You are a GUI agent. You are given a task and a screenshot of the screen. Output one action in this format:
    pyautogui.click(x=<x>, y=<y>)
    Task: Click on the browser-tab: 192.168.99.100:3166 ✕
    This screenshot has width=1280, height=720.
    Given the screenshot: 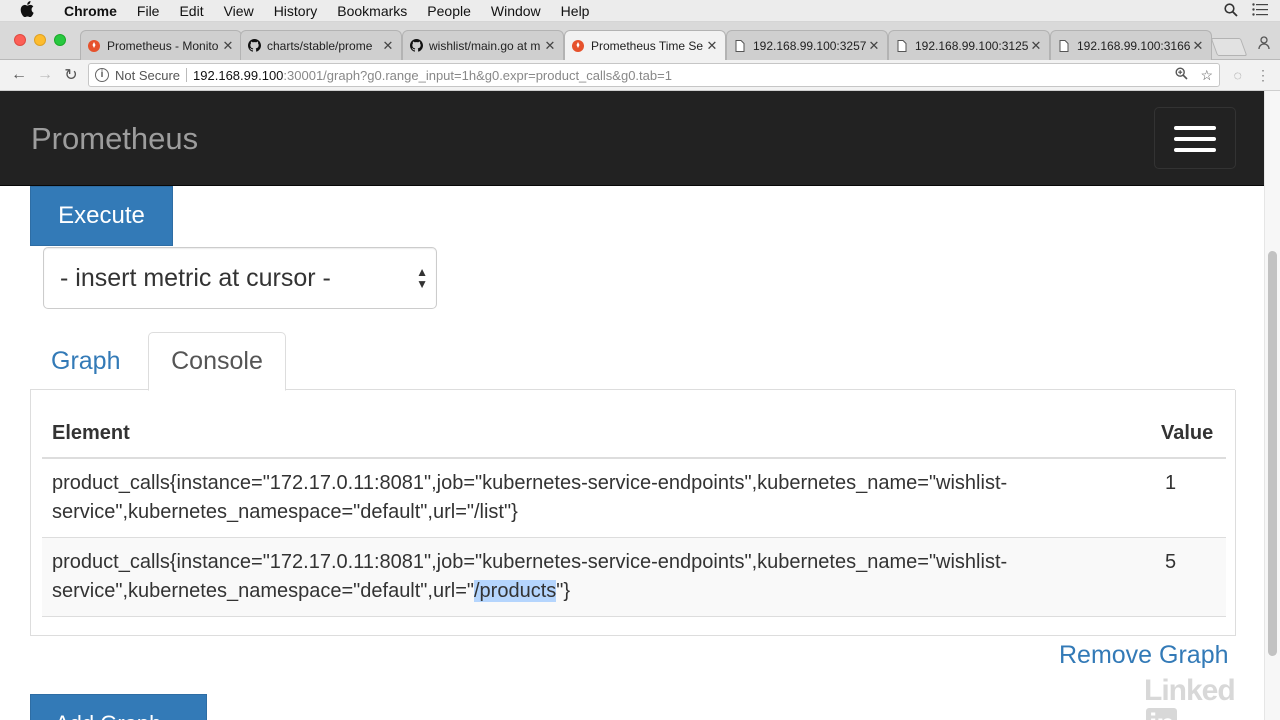 What is the action you would take?
    pyautogui.click(x=1131, y=45)
    